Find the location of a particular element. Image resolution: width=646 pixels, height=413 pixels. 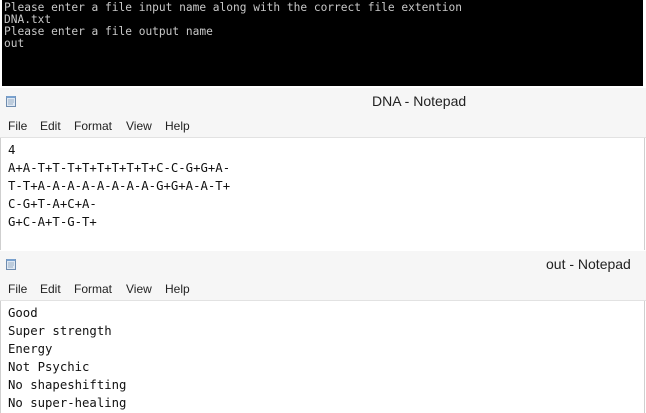

text-line: Good is located at coordinates (23, 313).